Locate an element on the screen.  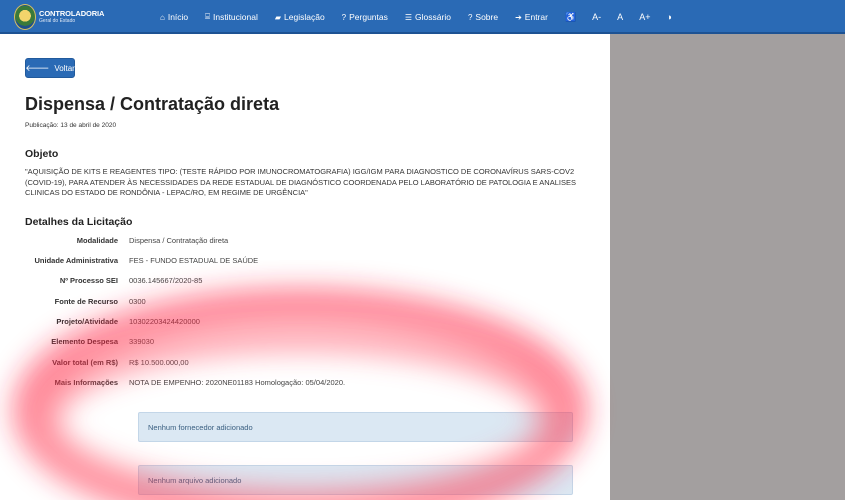
detail-value: 0300 is located at coordinates (137, 301).